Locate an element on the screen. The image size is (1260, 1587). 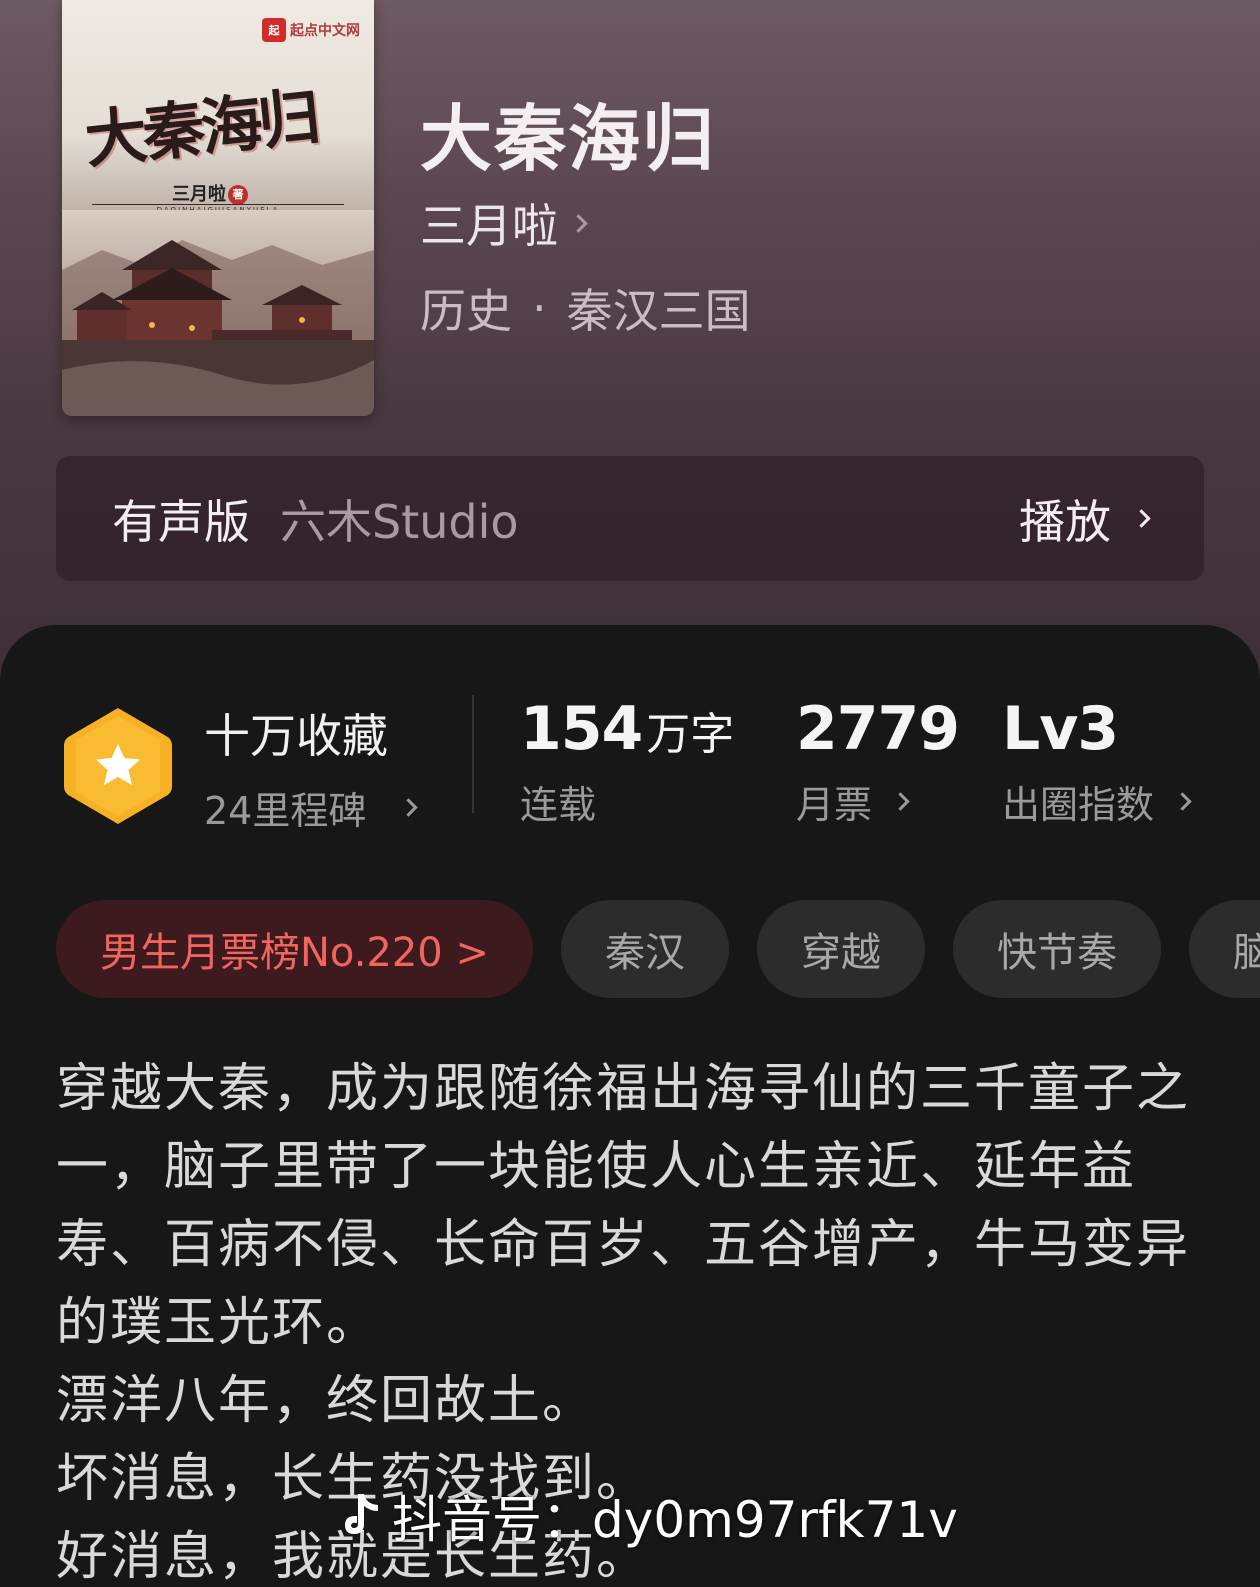
subgenre-label: 秦汉三国 is located at coordinates (658, 311).